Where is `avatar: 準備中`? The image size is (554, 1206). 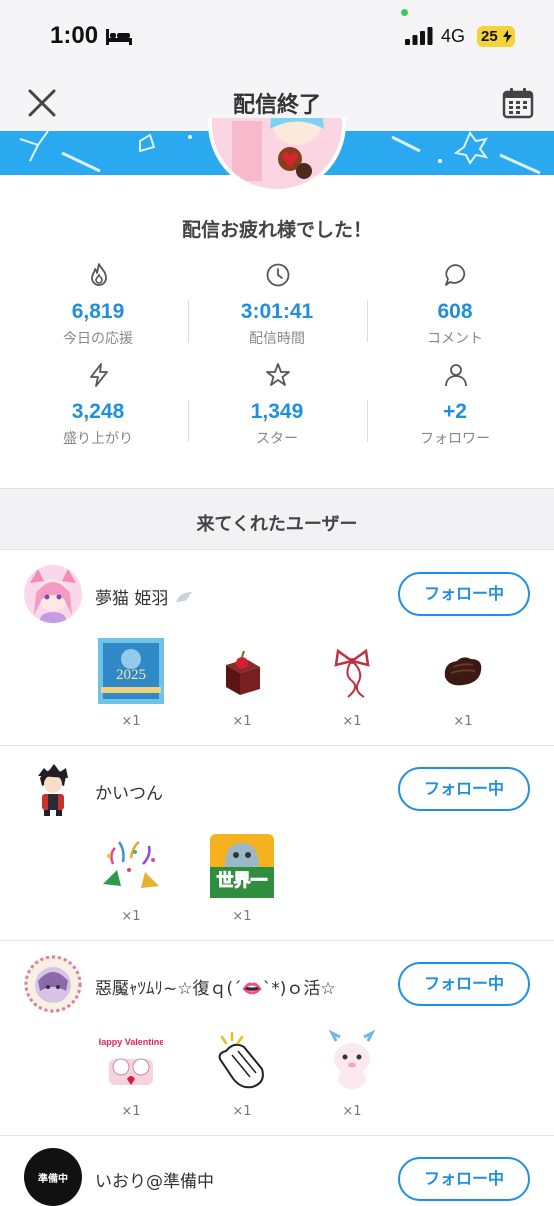 avatar: 準備中 is located at coordinates (53, 1177).